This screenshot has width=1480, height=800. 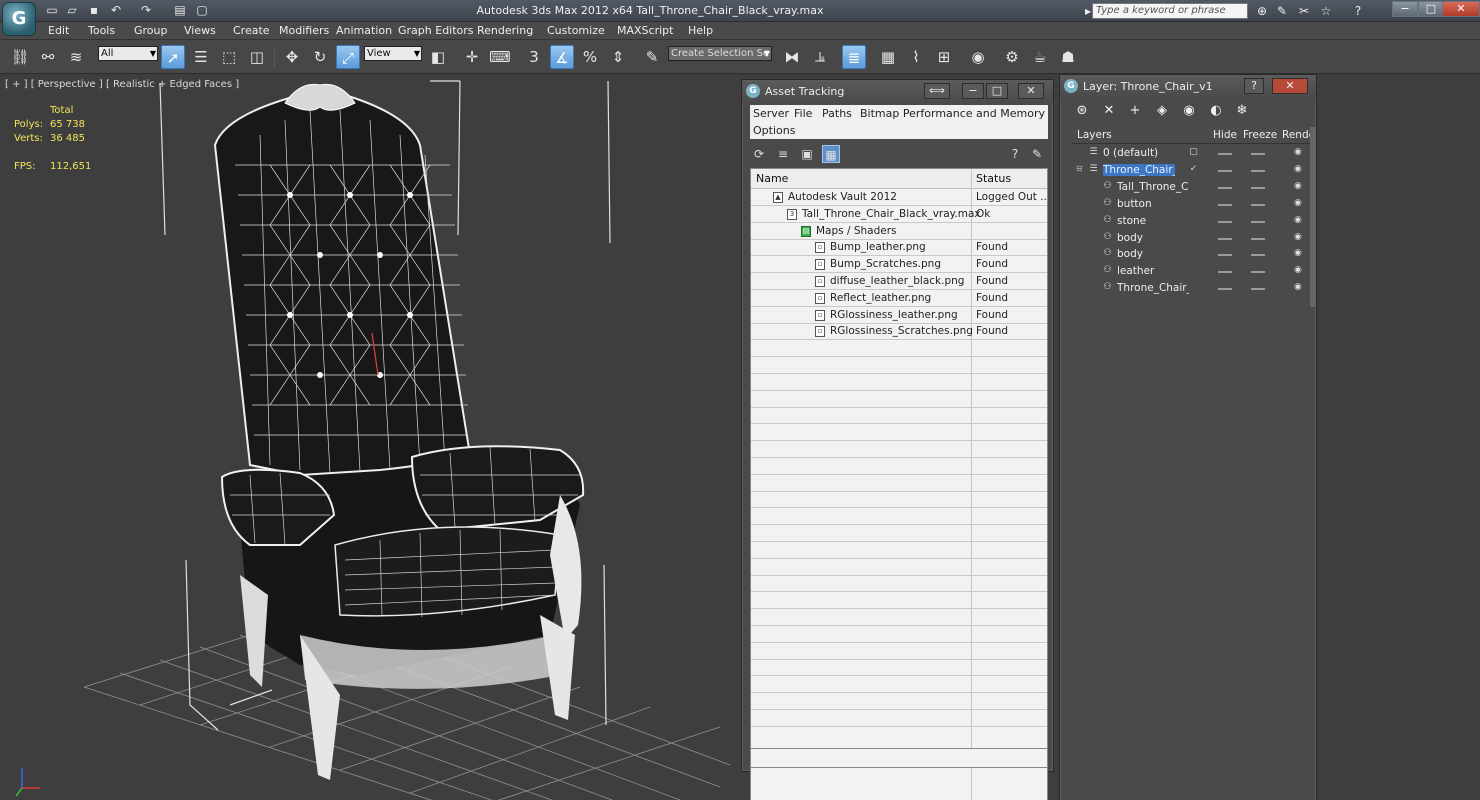 What do you see at coordinates (1094, 135) in the screenshot?
I see `column-layers: Layers` at bounding box center [1094, 135].